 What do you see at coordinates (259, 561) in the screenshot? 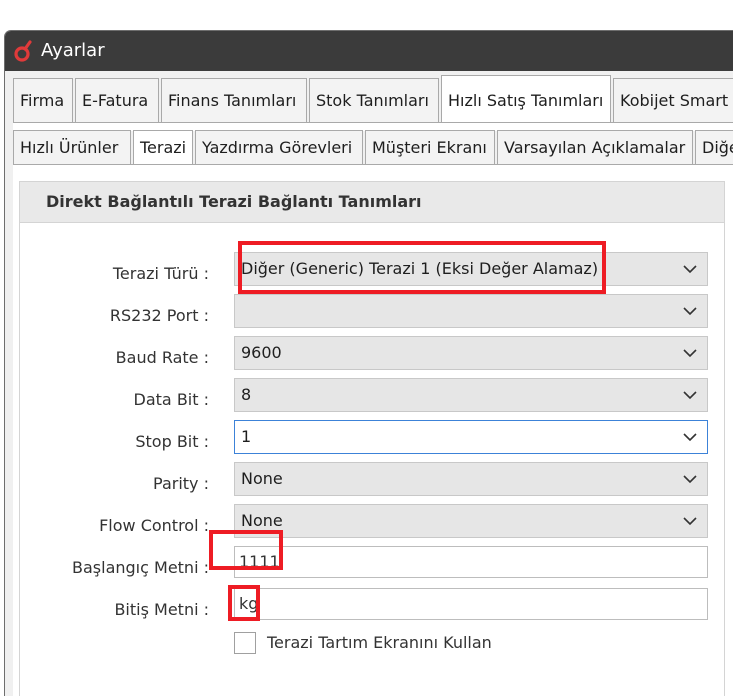
I see `start-text-value: 1111` at bounding box center [259, 561].